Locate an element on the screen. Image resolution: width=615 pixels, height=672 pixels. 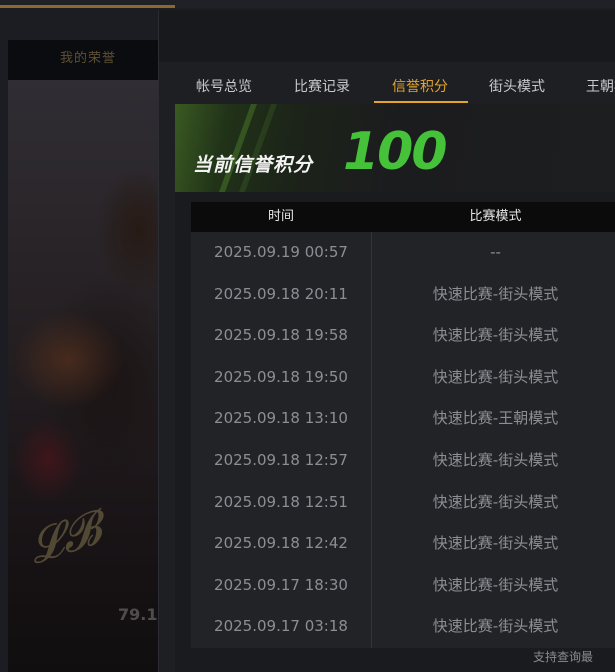
credit-score-banner: 当前信誉积分 100 is located at coordinates (395, 148).